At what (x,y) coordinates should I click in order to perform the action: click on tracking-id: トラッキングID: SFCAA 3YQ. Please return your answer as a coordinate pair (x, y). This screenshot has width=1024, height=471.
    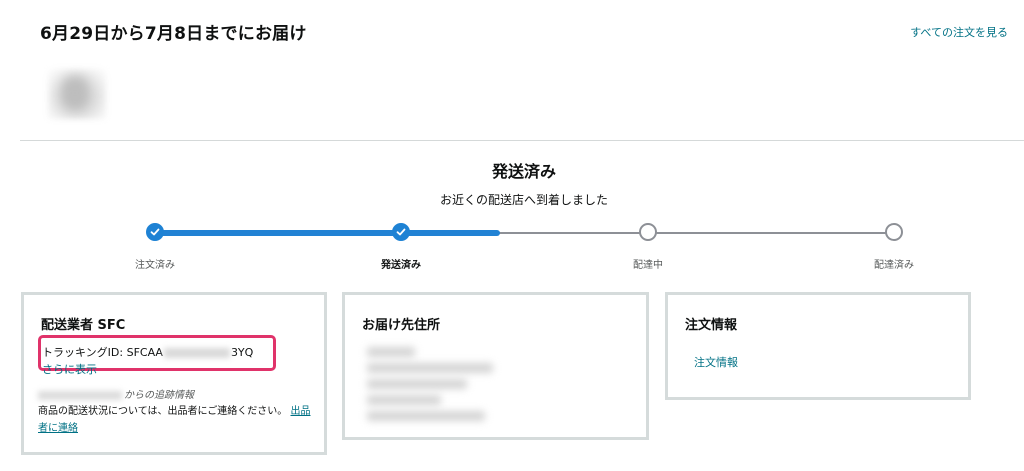
    Looking at the image, I should click on (147, 352).